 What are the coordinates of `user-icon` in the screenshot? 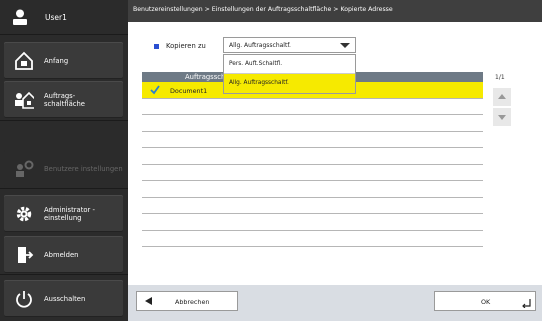 It's located at (20, 17).